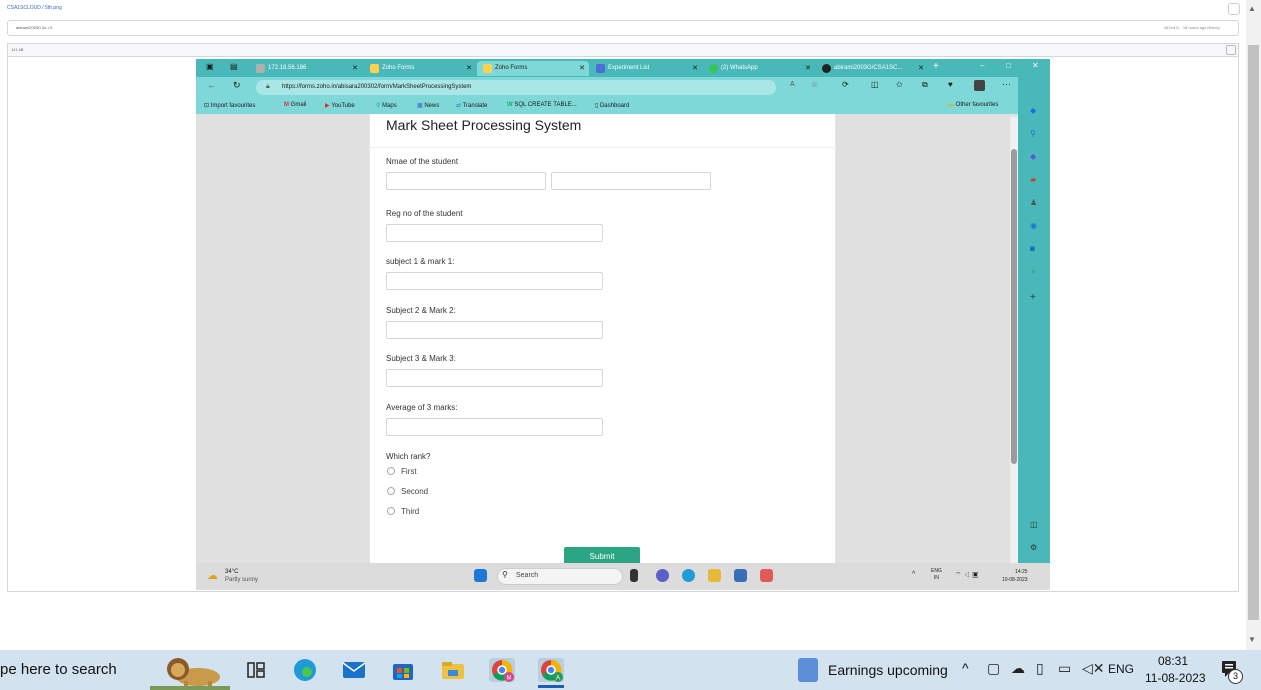 This screenshot has height=690, width=1261. What do you see at coordinates (936, 575) in the screenshot?
I see `inner-language: ENG IN` at bounding box center [936, 575].